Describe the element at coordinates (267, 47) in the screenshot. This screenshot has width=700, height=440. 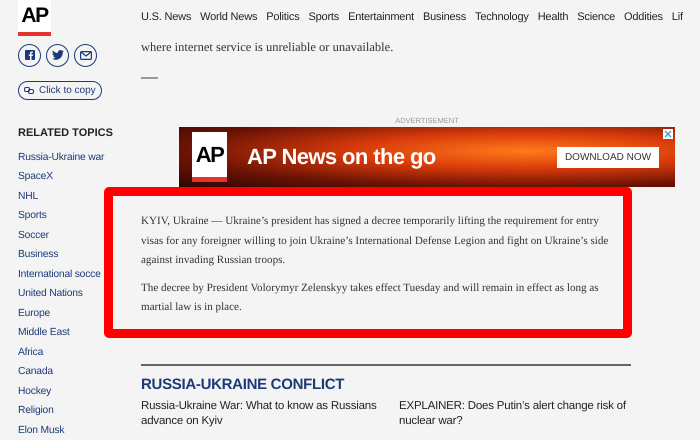
I see `article-text: where internet service is unreliable or unavailable.` at that location.